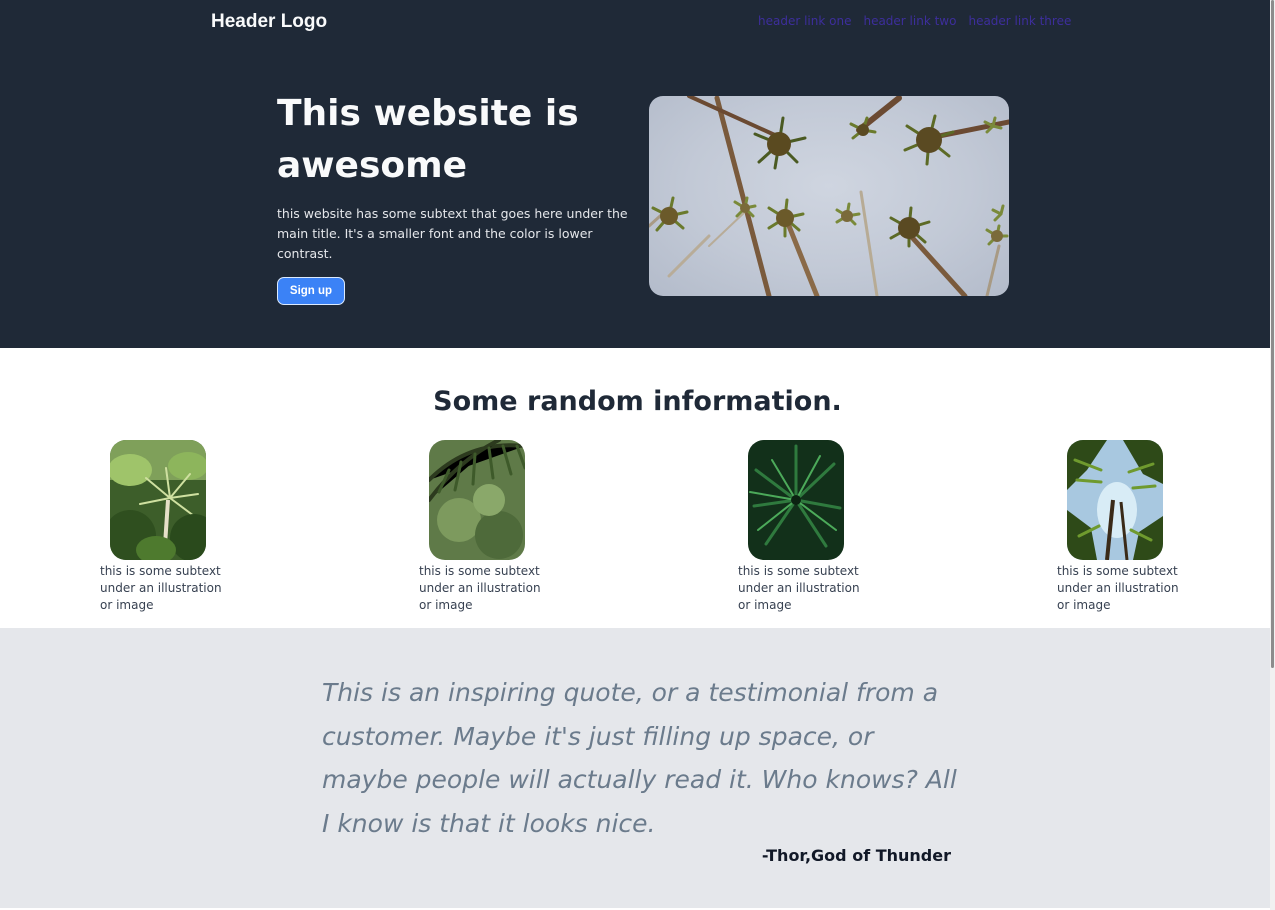 The image size is (1275, 910). What do you see at coordinates (311, 291) in the screenshot?
I see `signup-button: Sign up` at bounding box center [311, 291].